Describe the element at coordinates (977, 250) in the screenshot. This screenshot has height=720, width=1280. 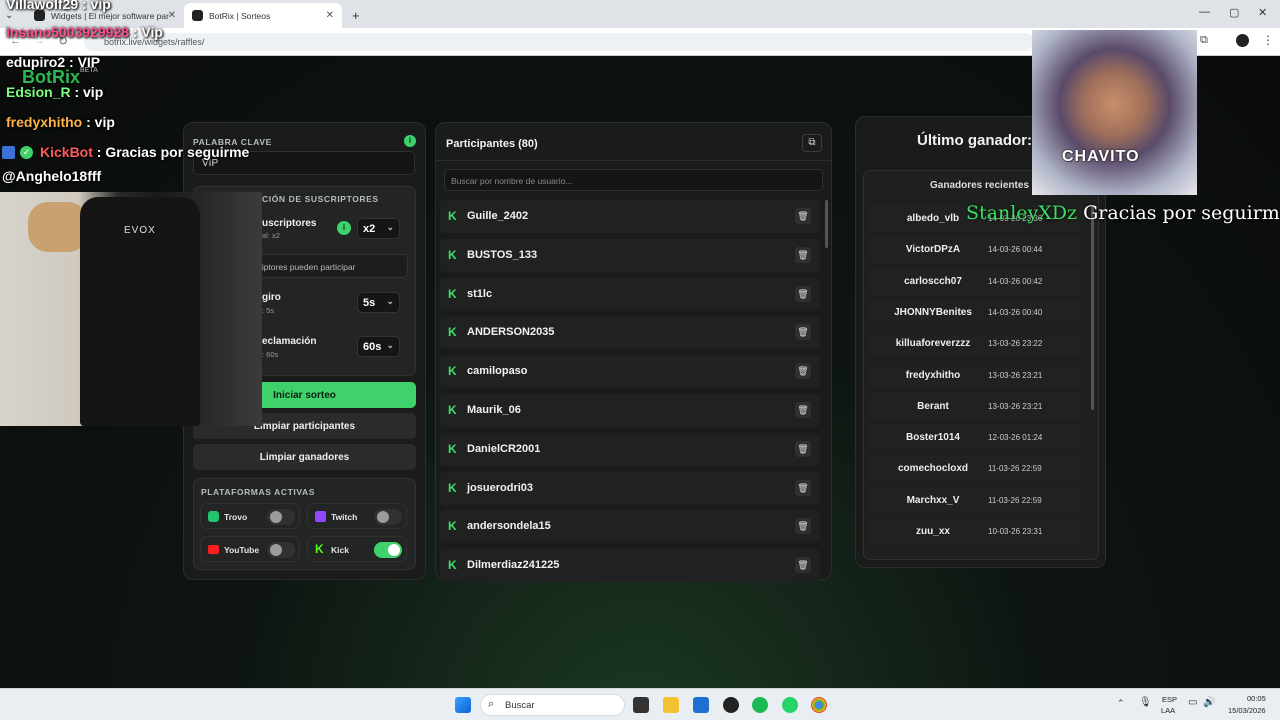
I see `winner-row: VictorDPzA 14-03-26 00:44` at that location.